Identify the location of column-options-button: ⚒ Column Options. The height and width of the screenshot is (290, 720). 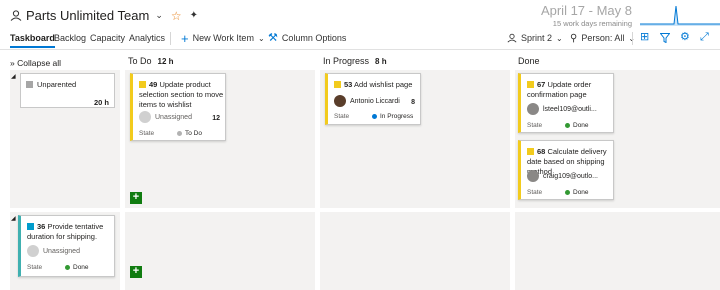
(307, 37).